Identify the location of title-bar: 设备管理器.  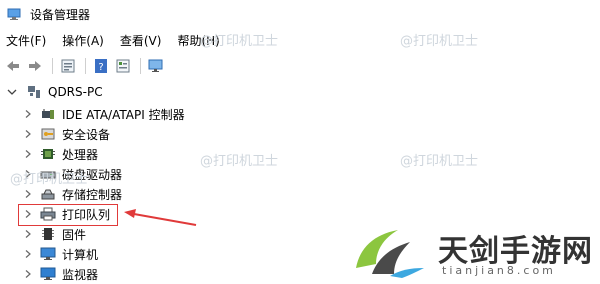
(300, 14).